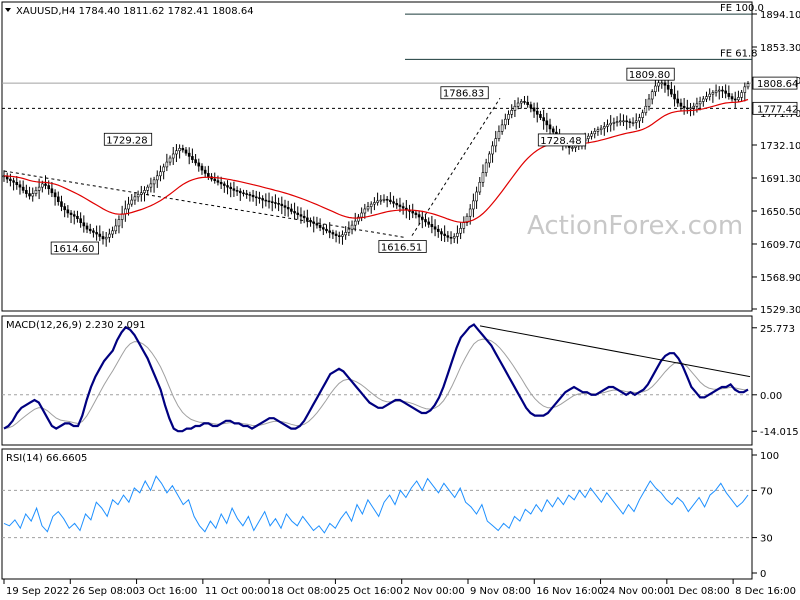 The width and height of the screenshot is (800, 600). Describe the element at coordinates (780, 48) in the screenshot. I see `price-axis-label: 1853.30` at that location.